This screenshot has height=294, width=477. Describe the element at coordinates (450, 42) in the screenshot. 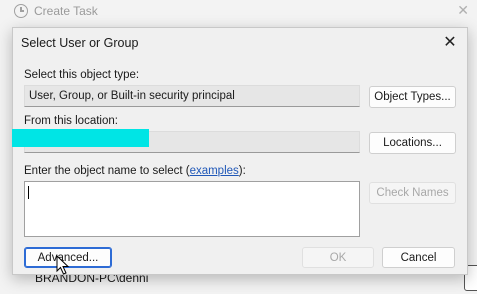

I see `close-icon: ✕` at that location.